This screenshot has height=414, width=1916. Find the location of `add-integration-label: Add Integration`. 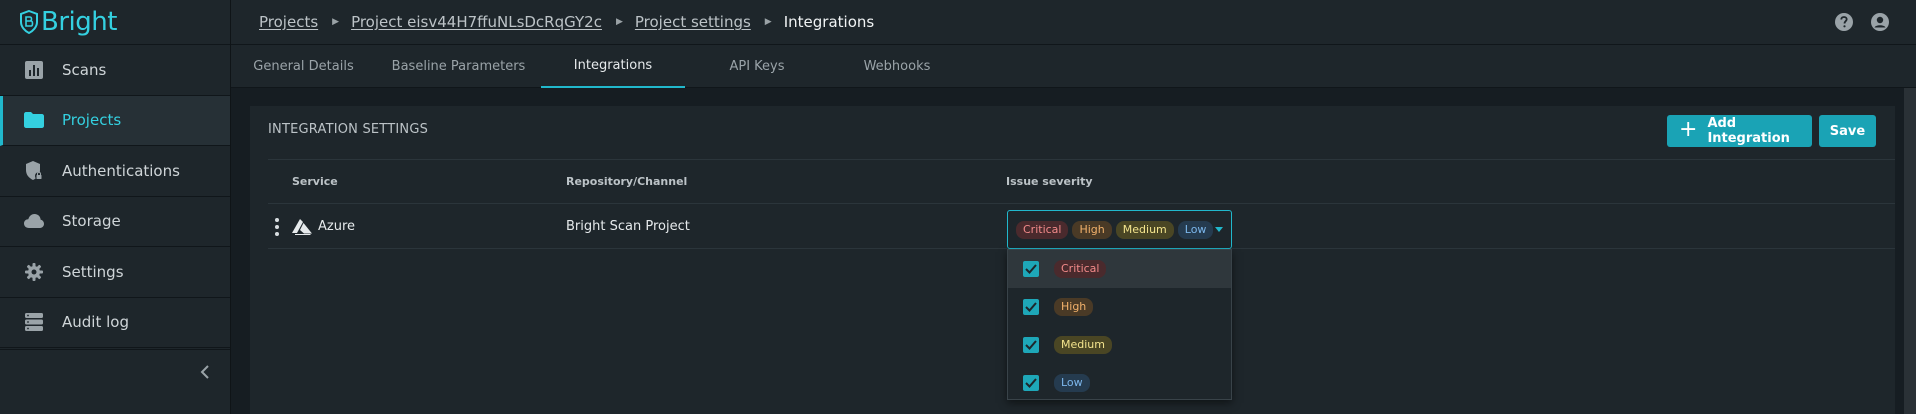

add-integration-label: Add Integration is located at coordinates (1748, 131).